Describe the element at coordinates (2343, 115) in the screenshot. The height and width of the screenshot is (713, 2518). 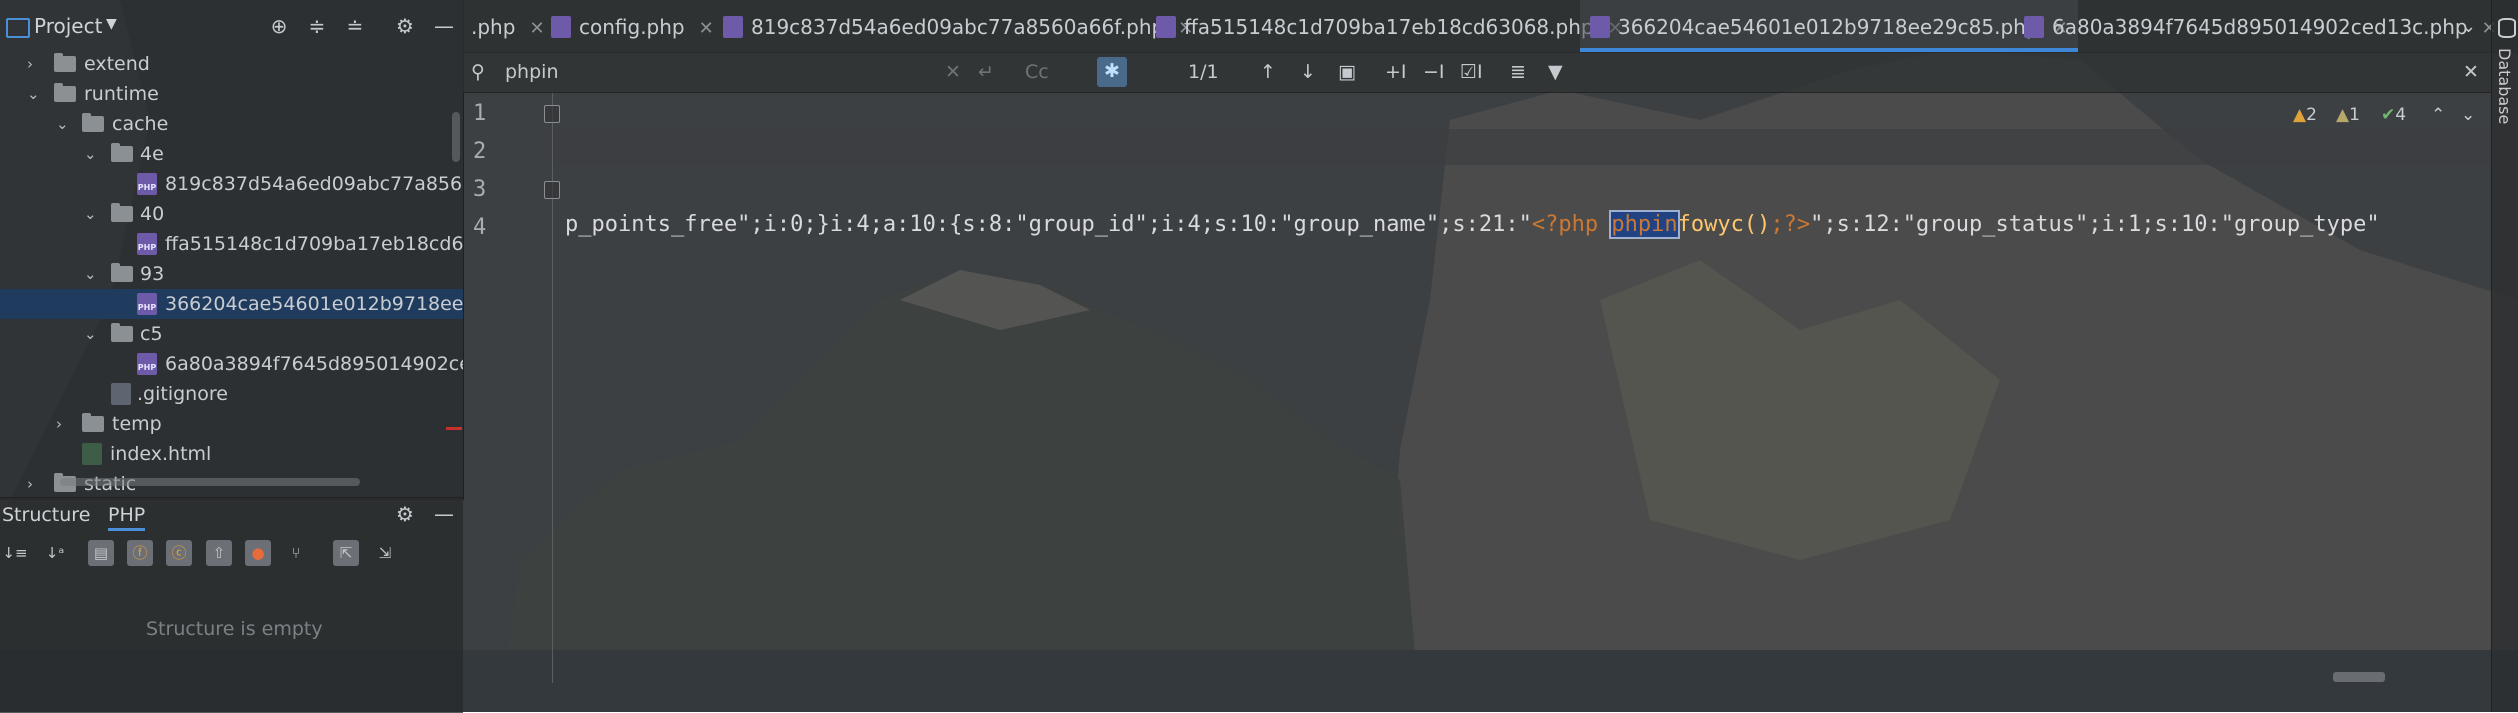
I see `weak-warning-icon: ▲` at that location.